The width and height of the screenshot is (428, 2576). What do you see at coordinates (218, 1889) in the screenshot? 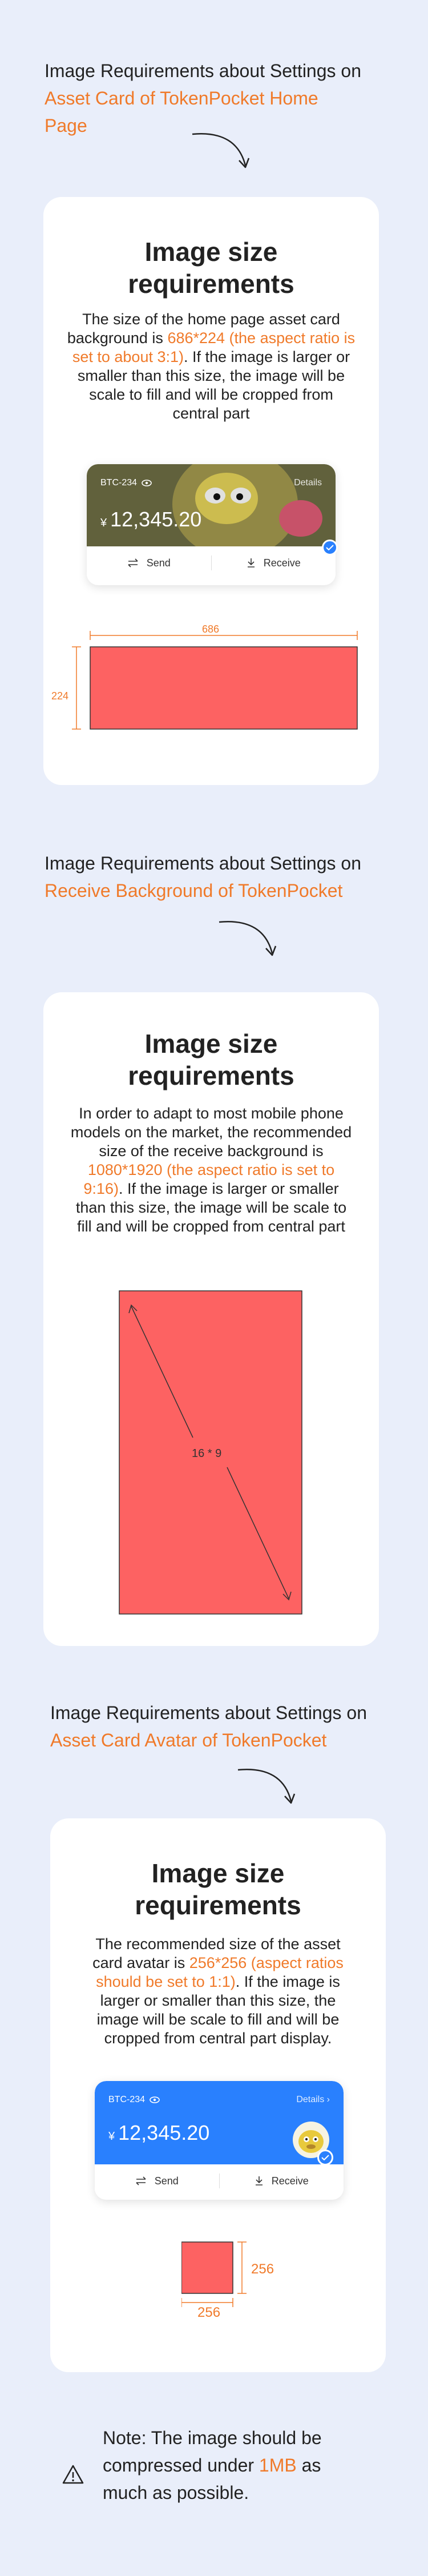
I see `section3-heading: Image size requirements` at bounding box center [218, 1889].